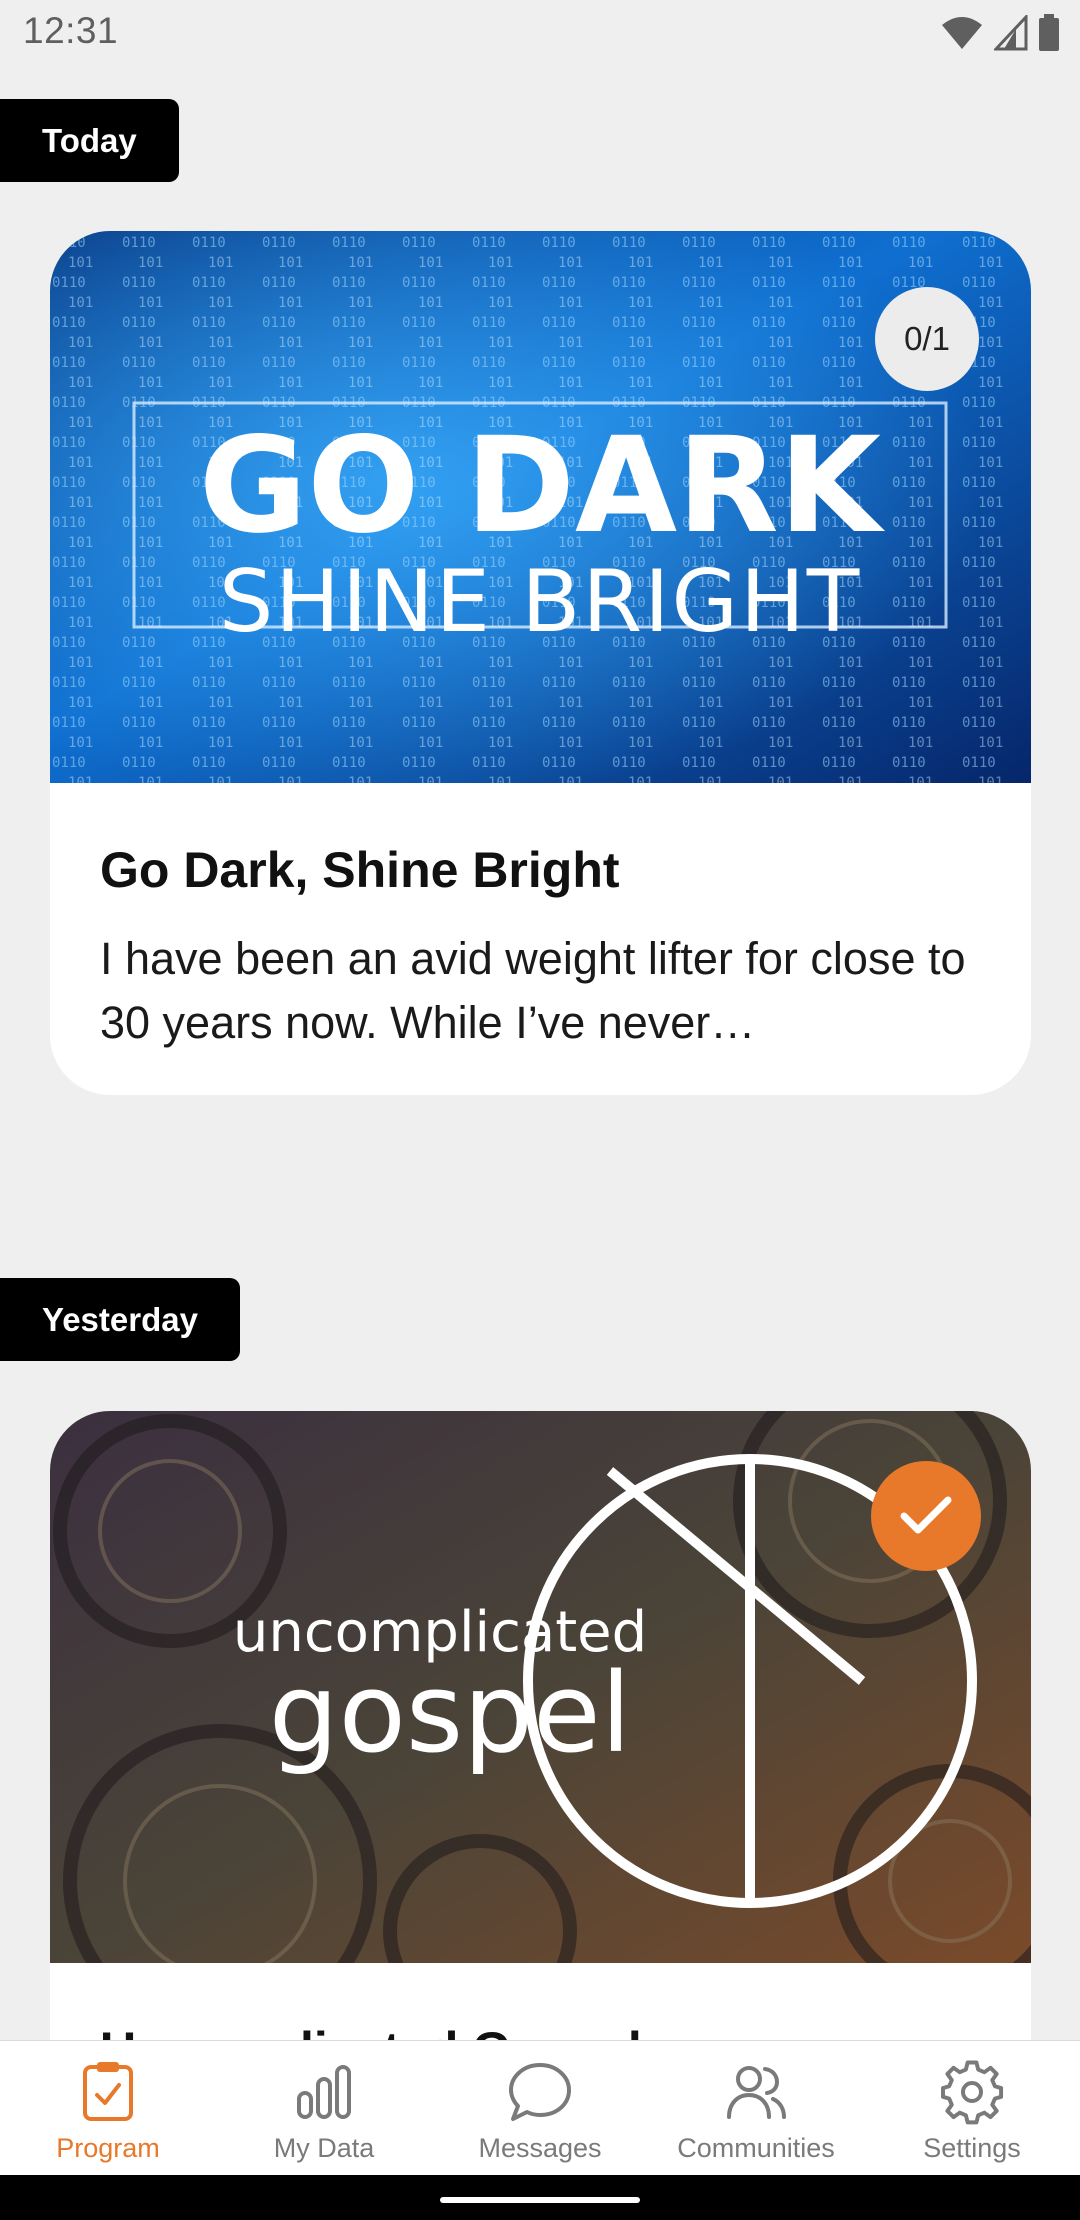 This screenshot has width=1080, height=2220. What do you see at coordinates (972, 2148) in the screenshot?
I see `nav-label: Settings` at bounding box center [972, 2148].